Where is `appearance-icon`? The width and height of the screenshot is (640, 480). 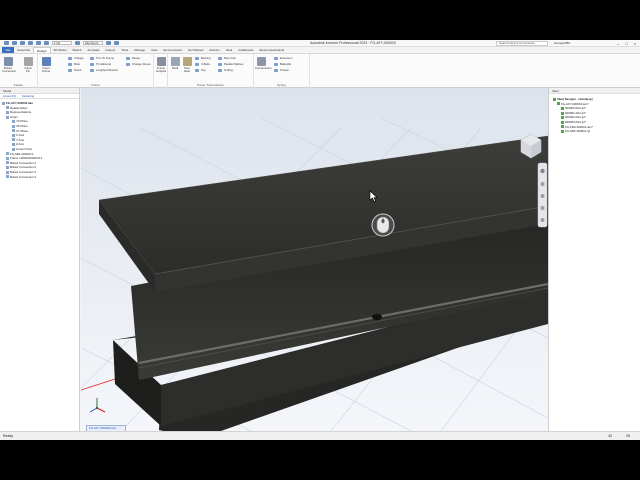 appearance-icon is located at coordinates (77, 43).